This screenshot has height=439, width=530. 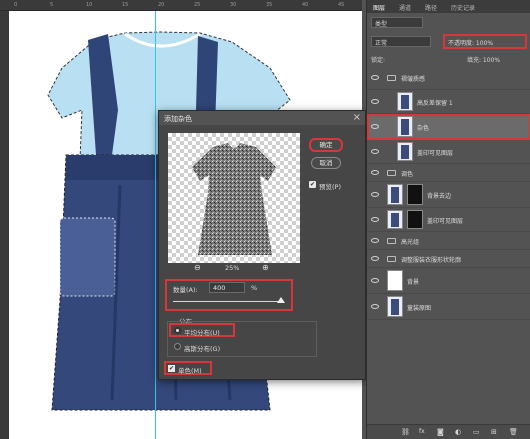 I want to click on ruler-tick: 35, so click(x=269, y=5).